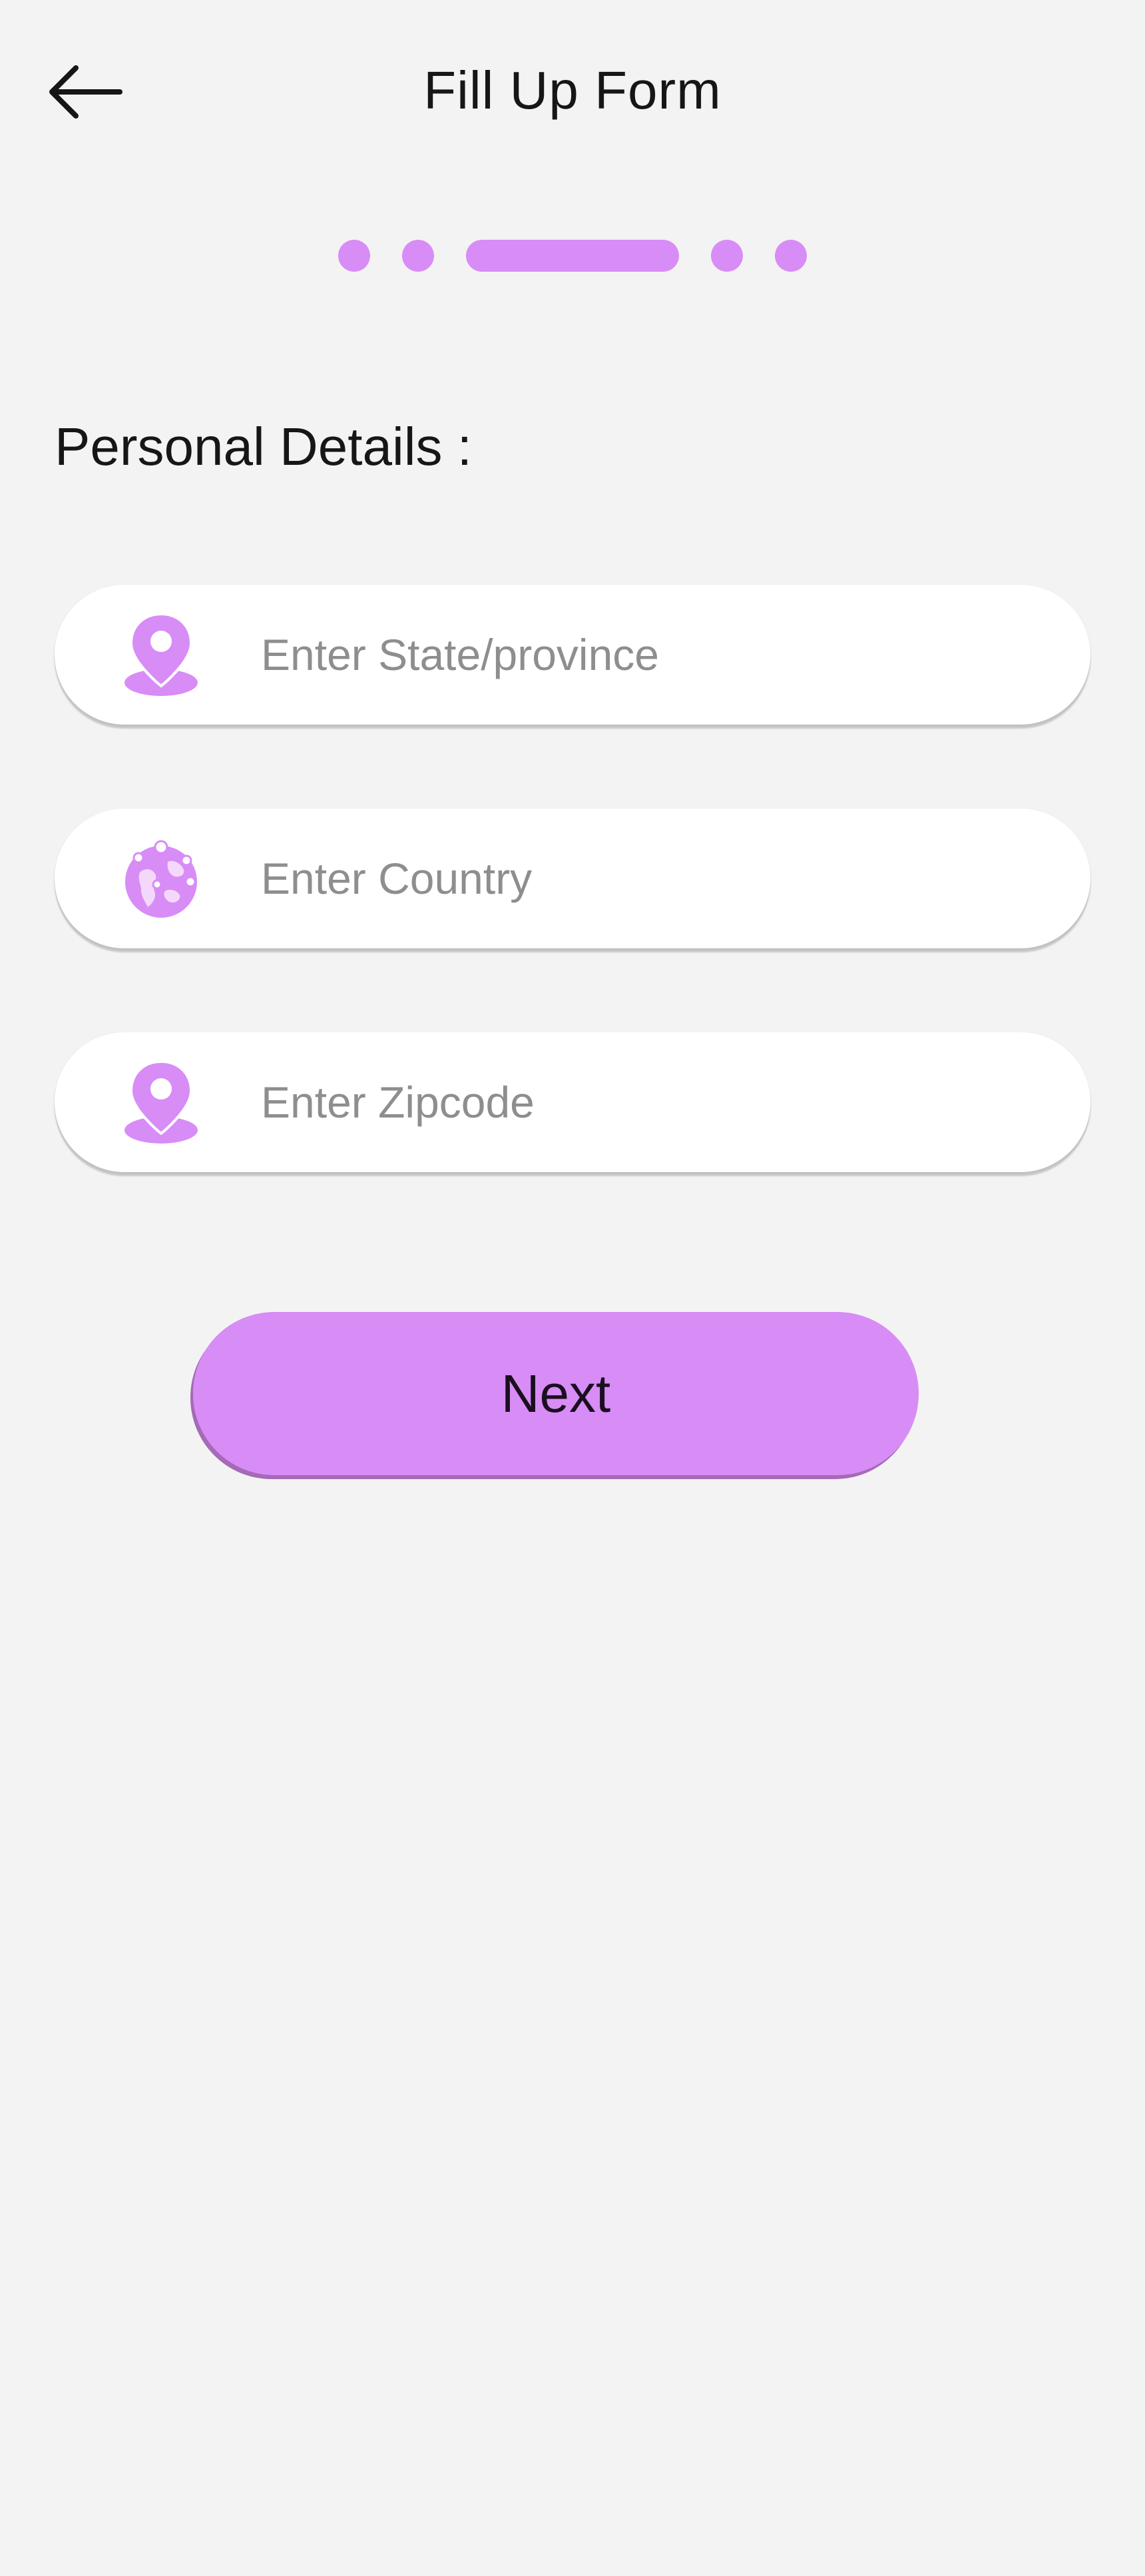  I want to click on globe-icon, so click(161, 878).